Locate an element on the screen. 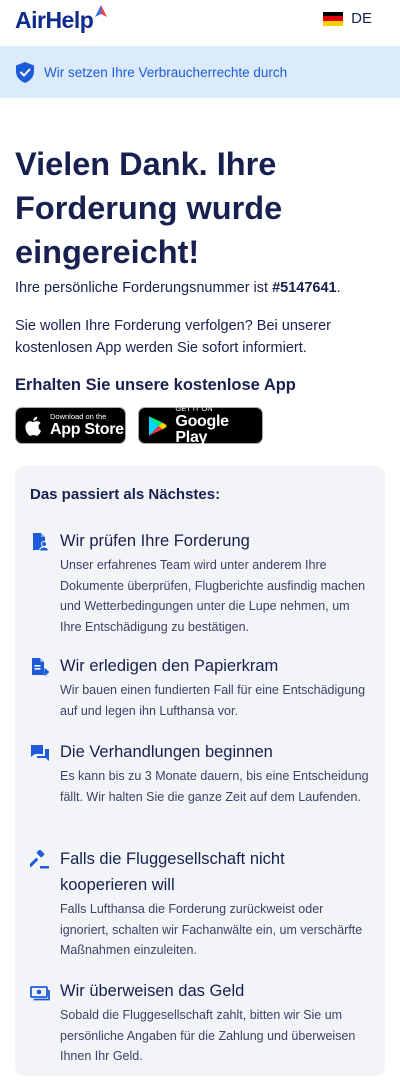  claim-suffix: . is located at coordinates (338, 288).